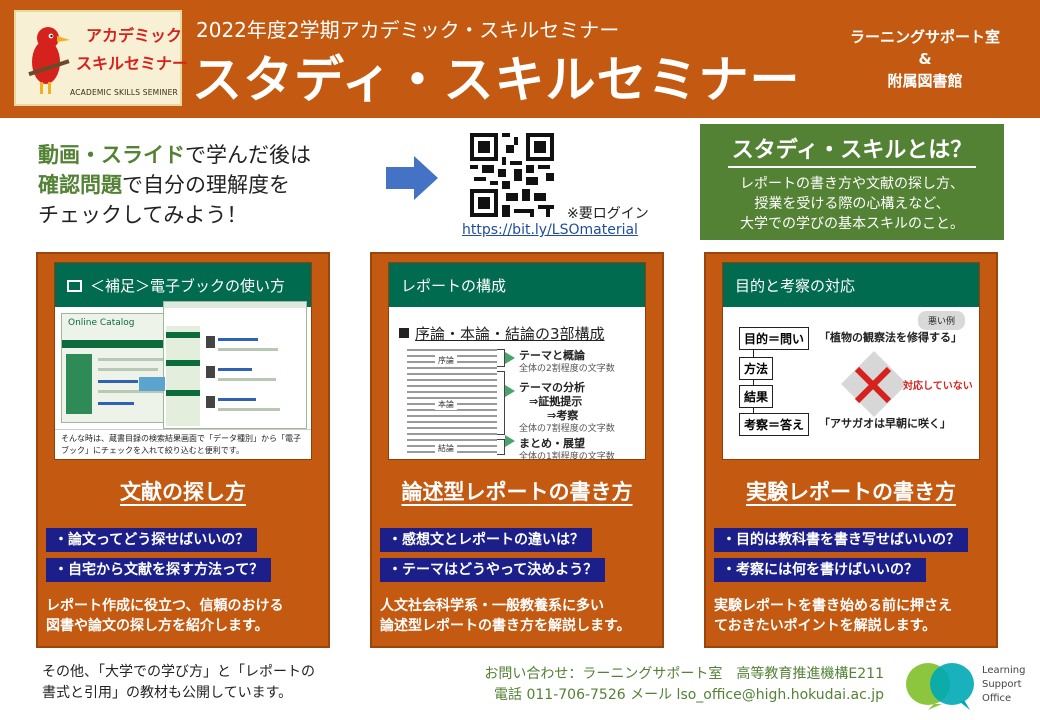 The width and height of the screenshot is (1040, 720). What do you see at coordinates (178, 683) in the screenshot?
I see `footer-other-materials: その他、「大学での学び方」と「レポートの 書式と引用」の教材も公開しています。` at bounding box center [178, 683].